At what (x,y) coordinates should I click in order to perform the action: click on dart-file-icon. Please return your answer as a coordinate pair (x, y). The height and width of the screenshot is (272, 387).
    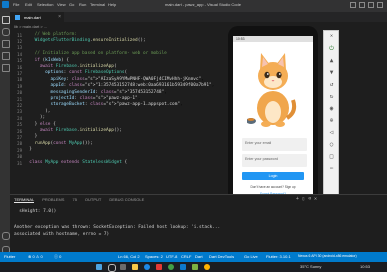
    Looking at the image, I should click on (17, 17).